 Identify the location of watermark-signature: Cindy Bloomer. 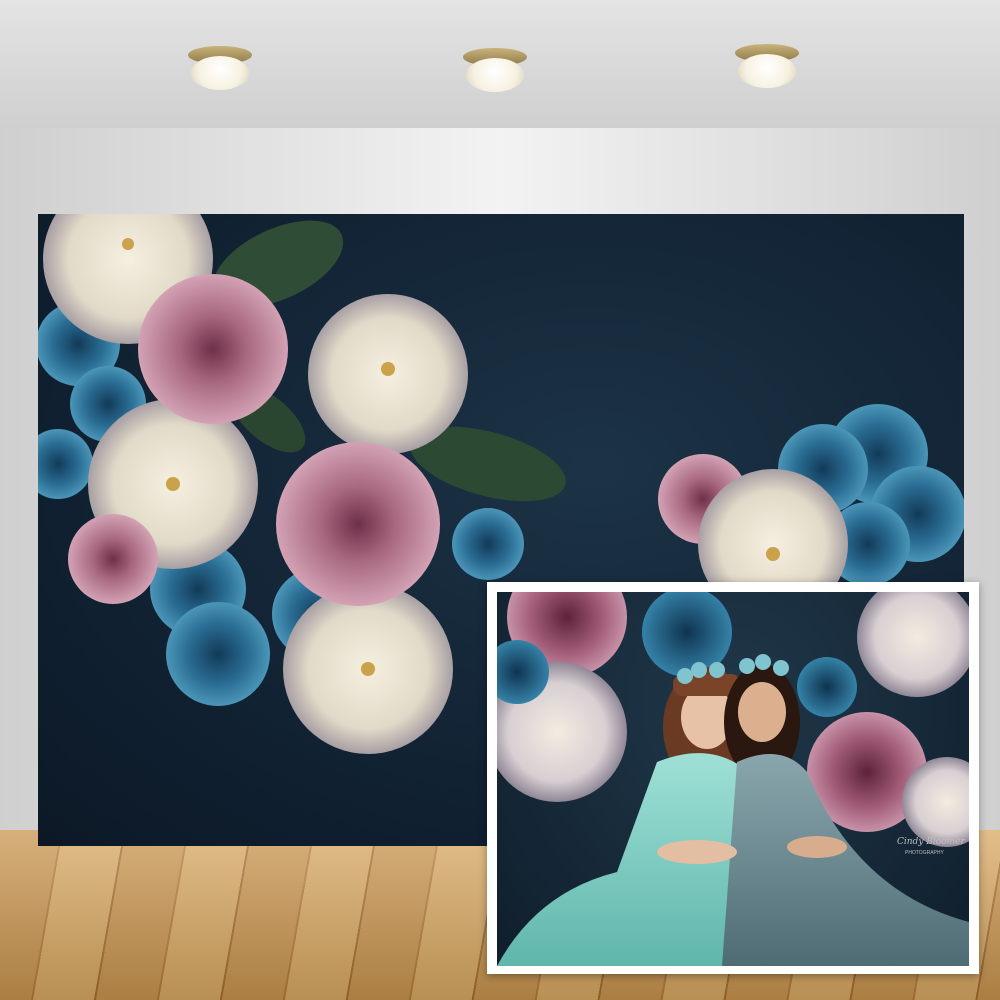
(931, 842).